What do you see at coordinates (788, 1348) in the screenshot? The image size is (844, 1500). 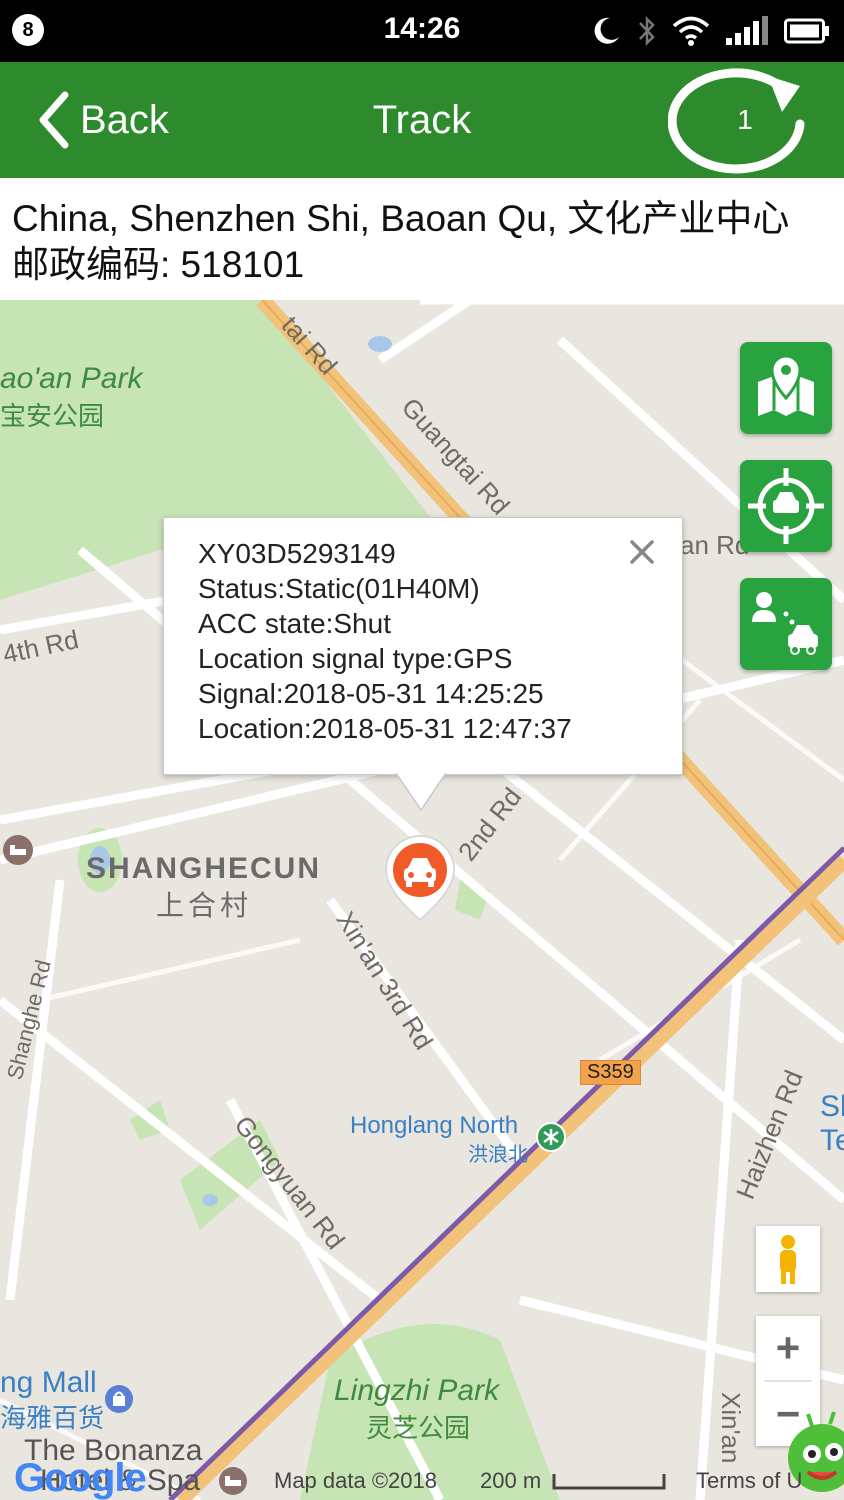 I see `zoom-in-button: +` at bounding box center [788, 1348].